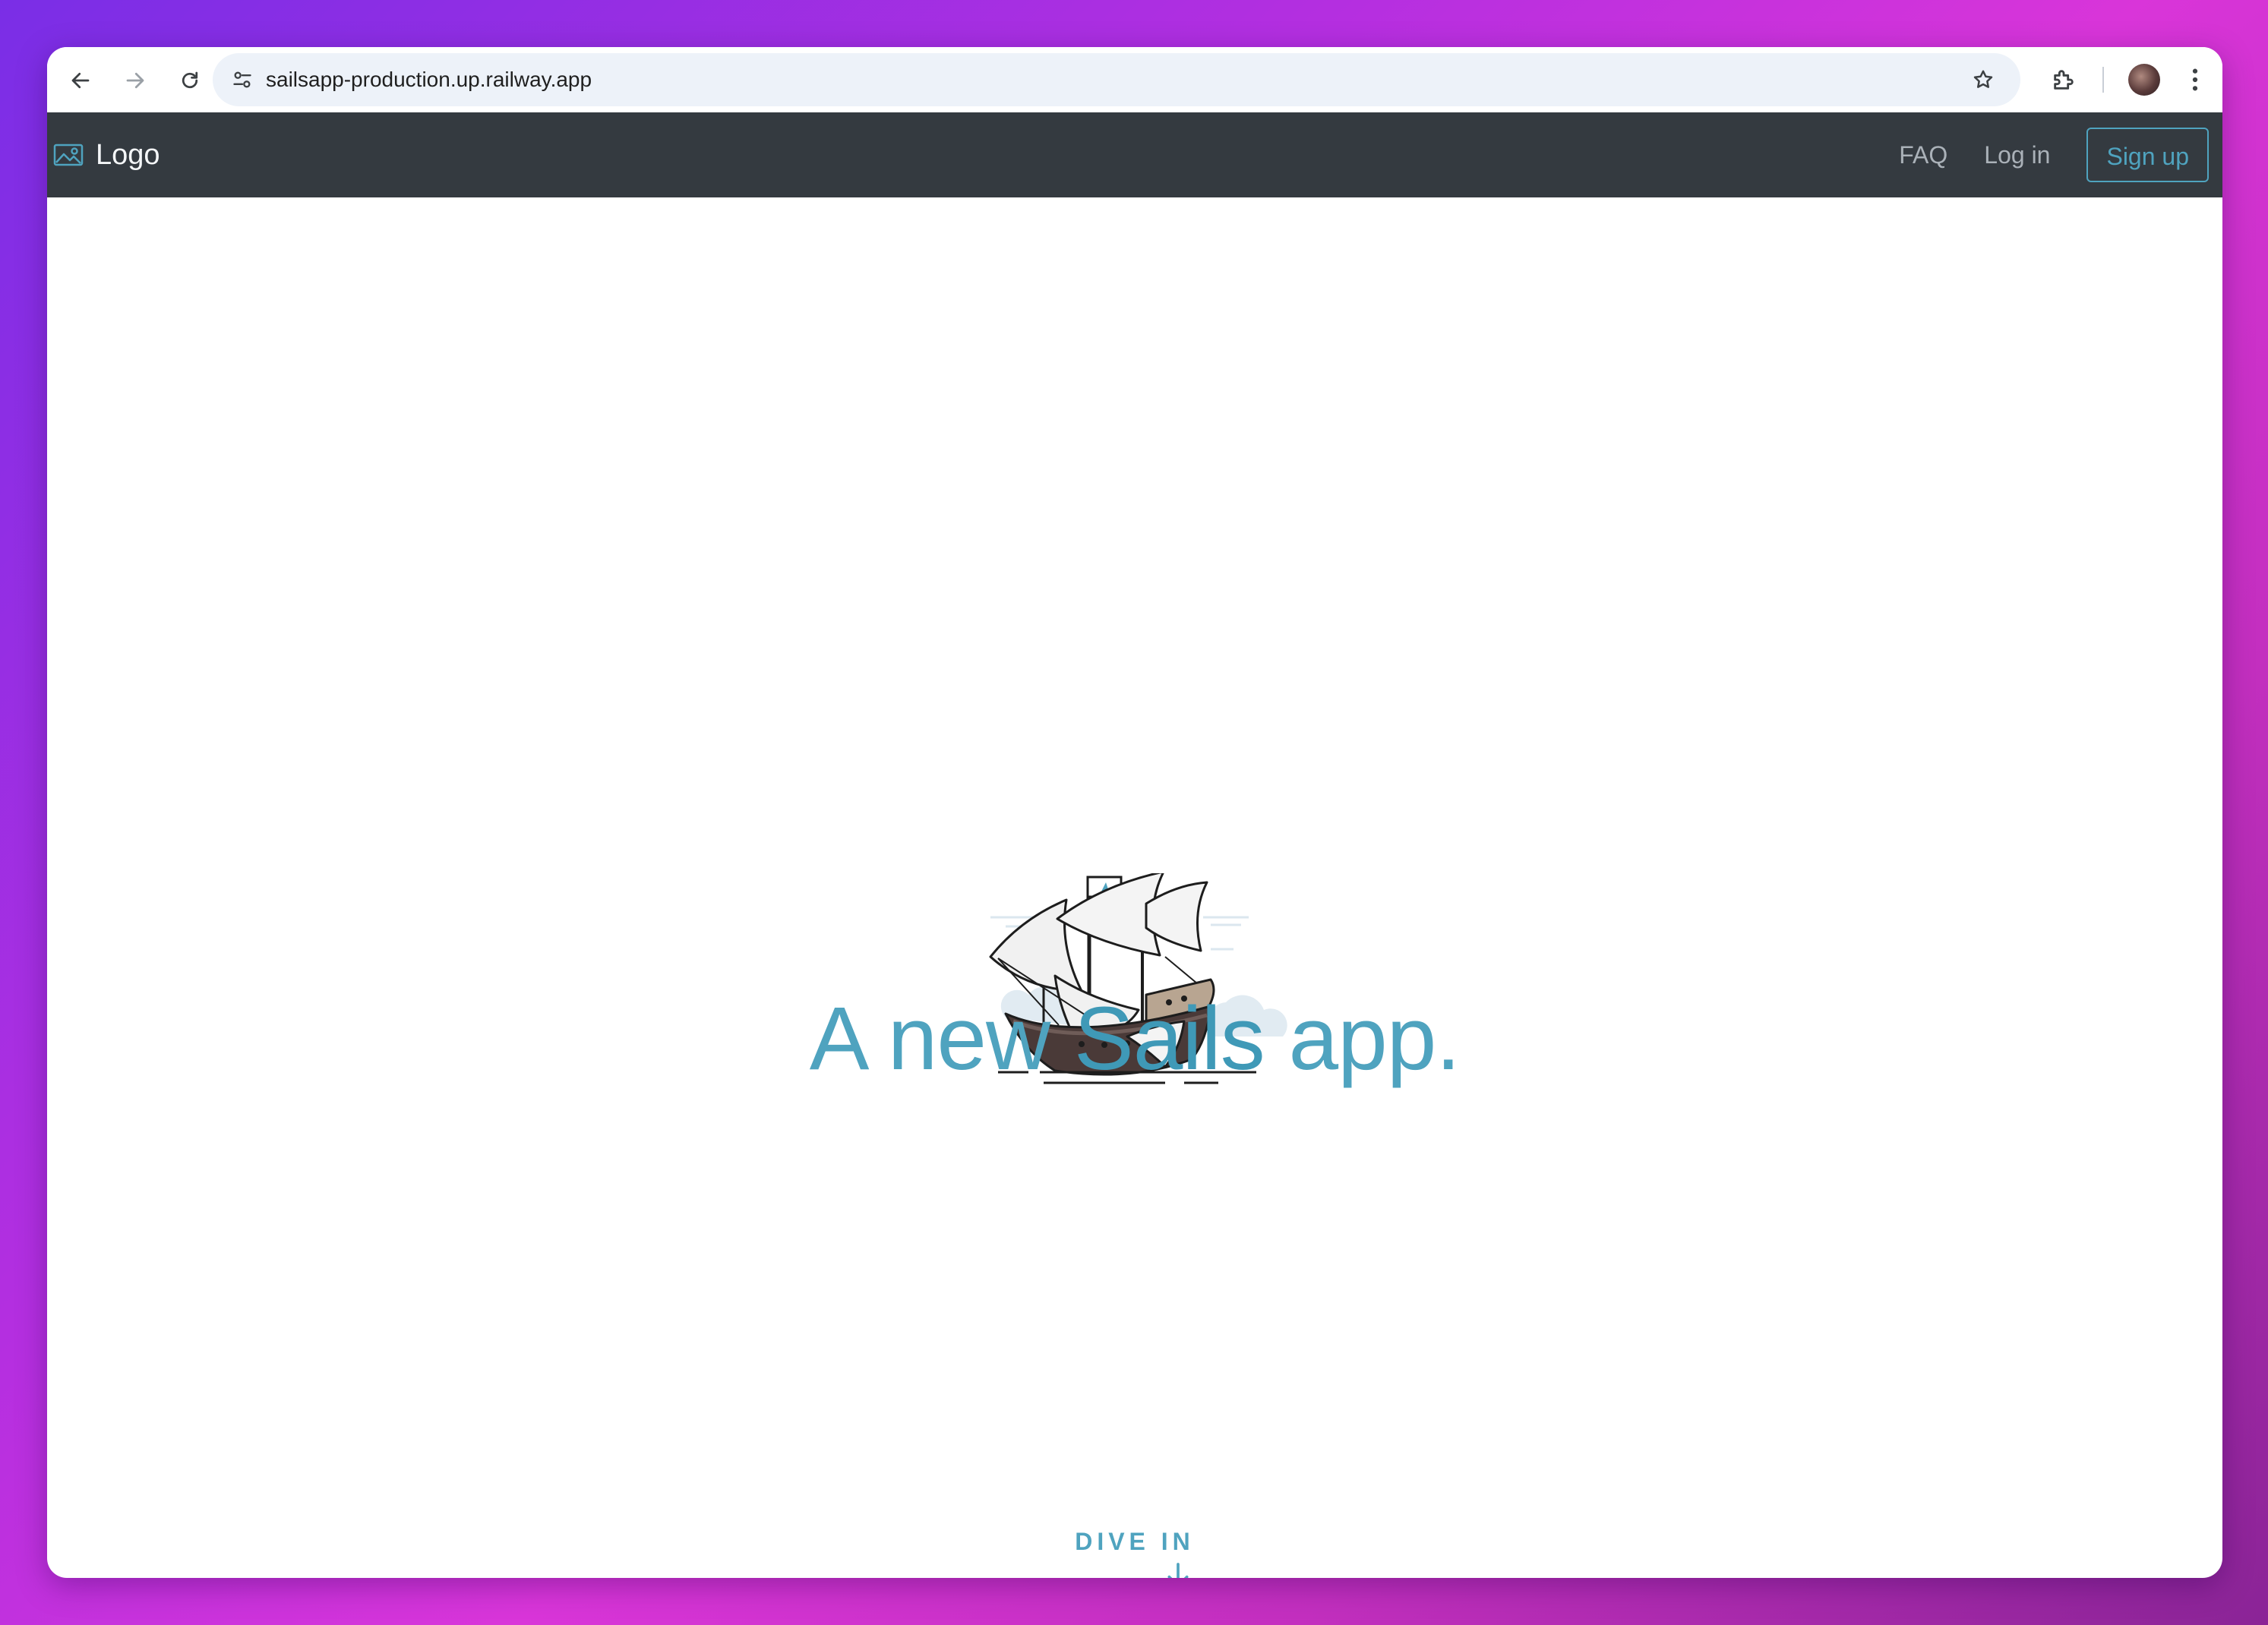 Image resolution: width=2268 pixels, height=1625 pixels. Describe the element at coordinates (1134, 154) in the screenshot. I see `site-navbar: Logo FAQ Log in Sign up` at that location.